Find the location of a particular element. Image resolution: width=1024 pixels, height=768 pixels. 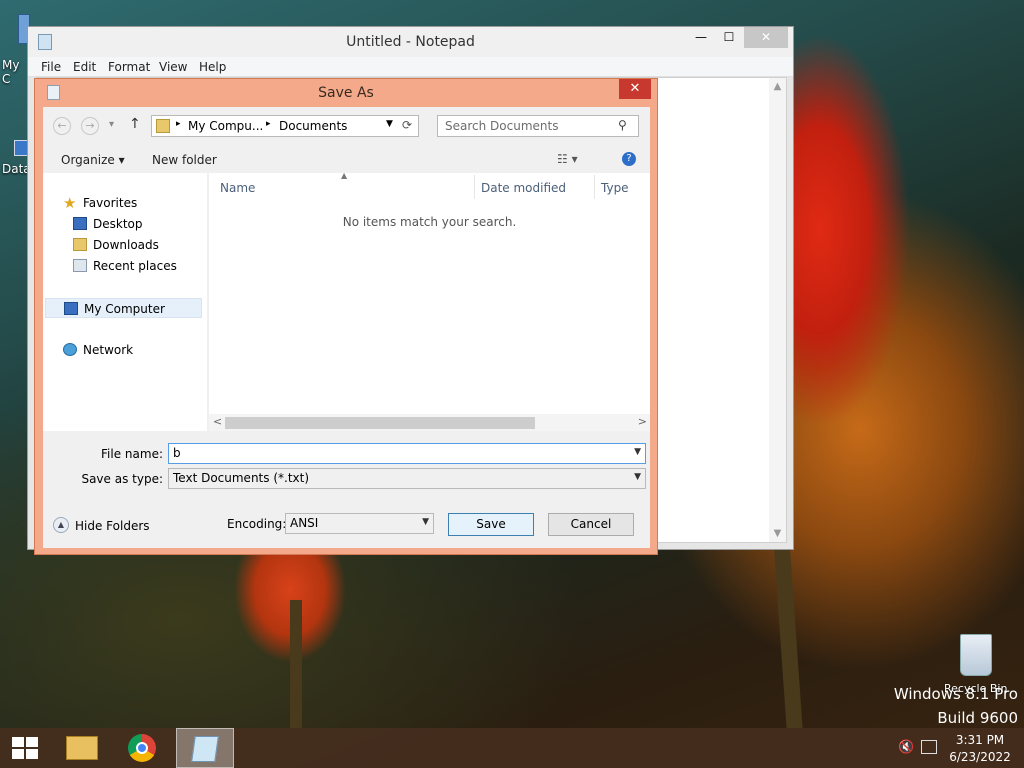

nav-label: Desktop is located at coordinates (118, 224).